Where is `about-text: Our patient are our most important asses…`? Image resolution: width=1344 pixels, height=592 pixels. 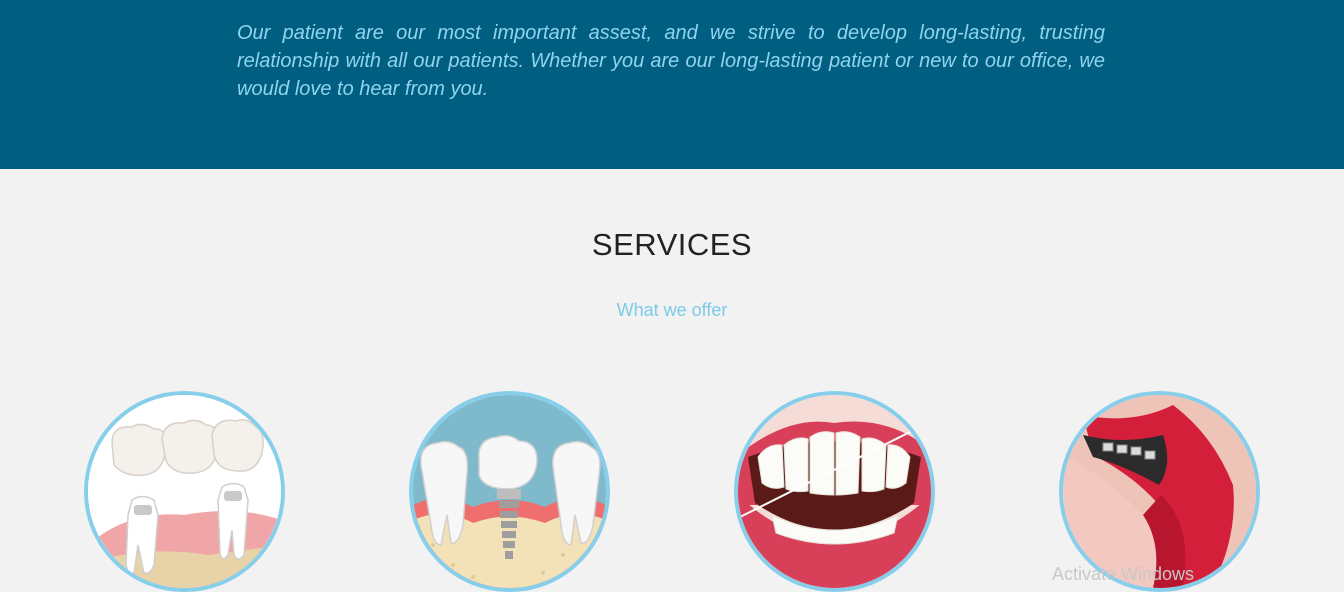 about-text: Our patient are our most important asses… is located at coordinates (671, 61).